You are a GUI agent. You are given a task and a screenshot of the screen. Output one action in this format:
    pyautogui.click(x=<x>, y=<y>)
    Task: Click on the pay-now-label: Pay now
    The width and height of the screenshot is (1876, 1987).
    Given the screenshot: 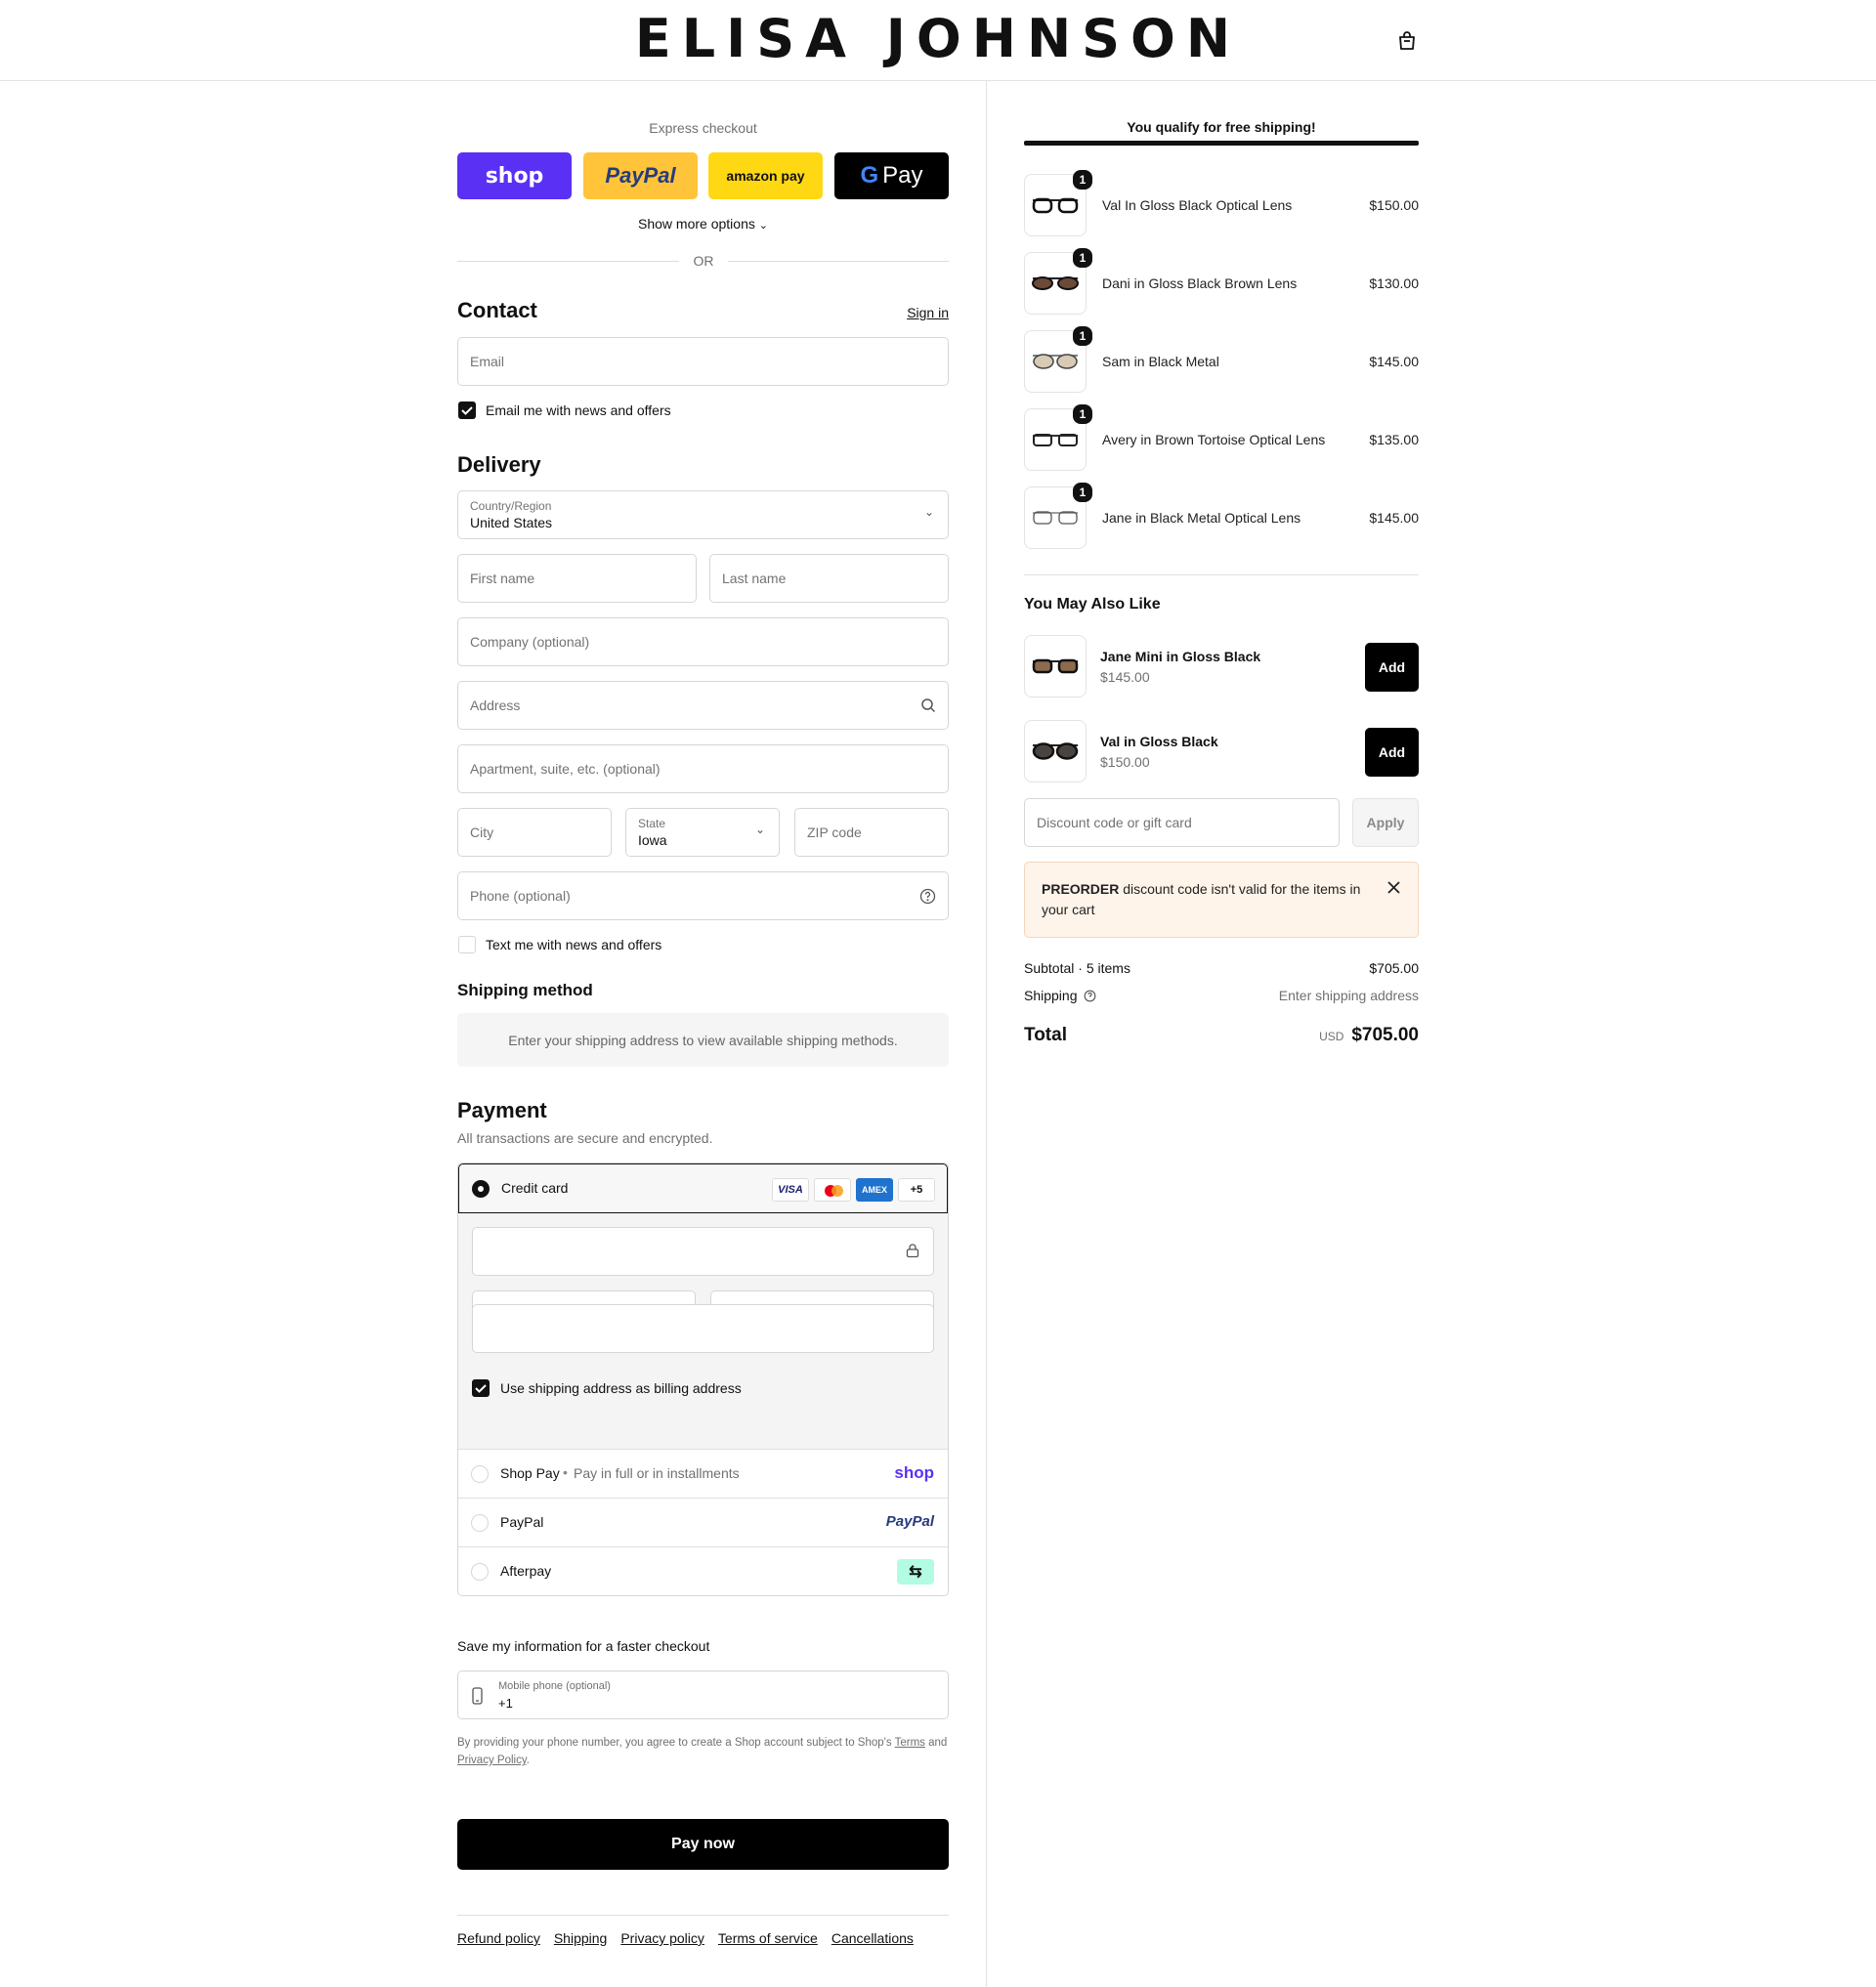 What is the action you would take?
    pyautogui.click(x=703, y=1844)
    